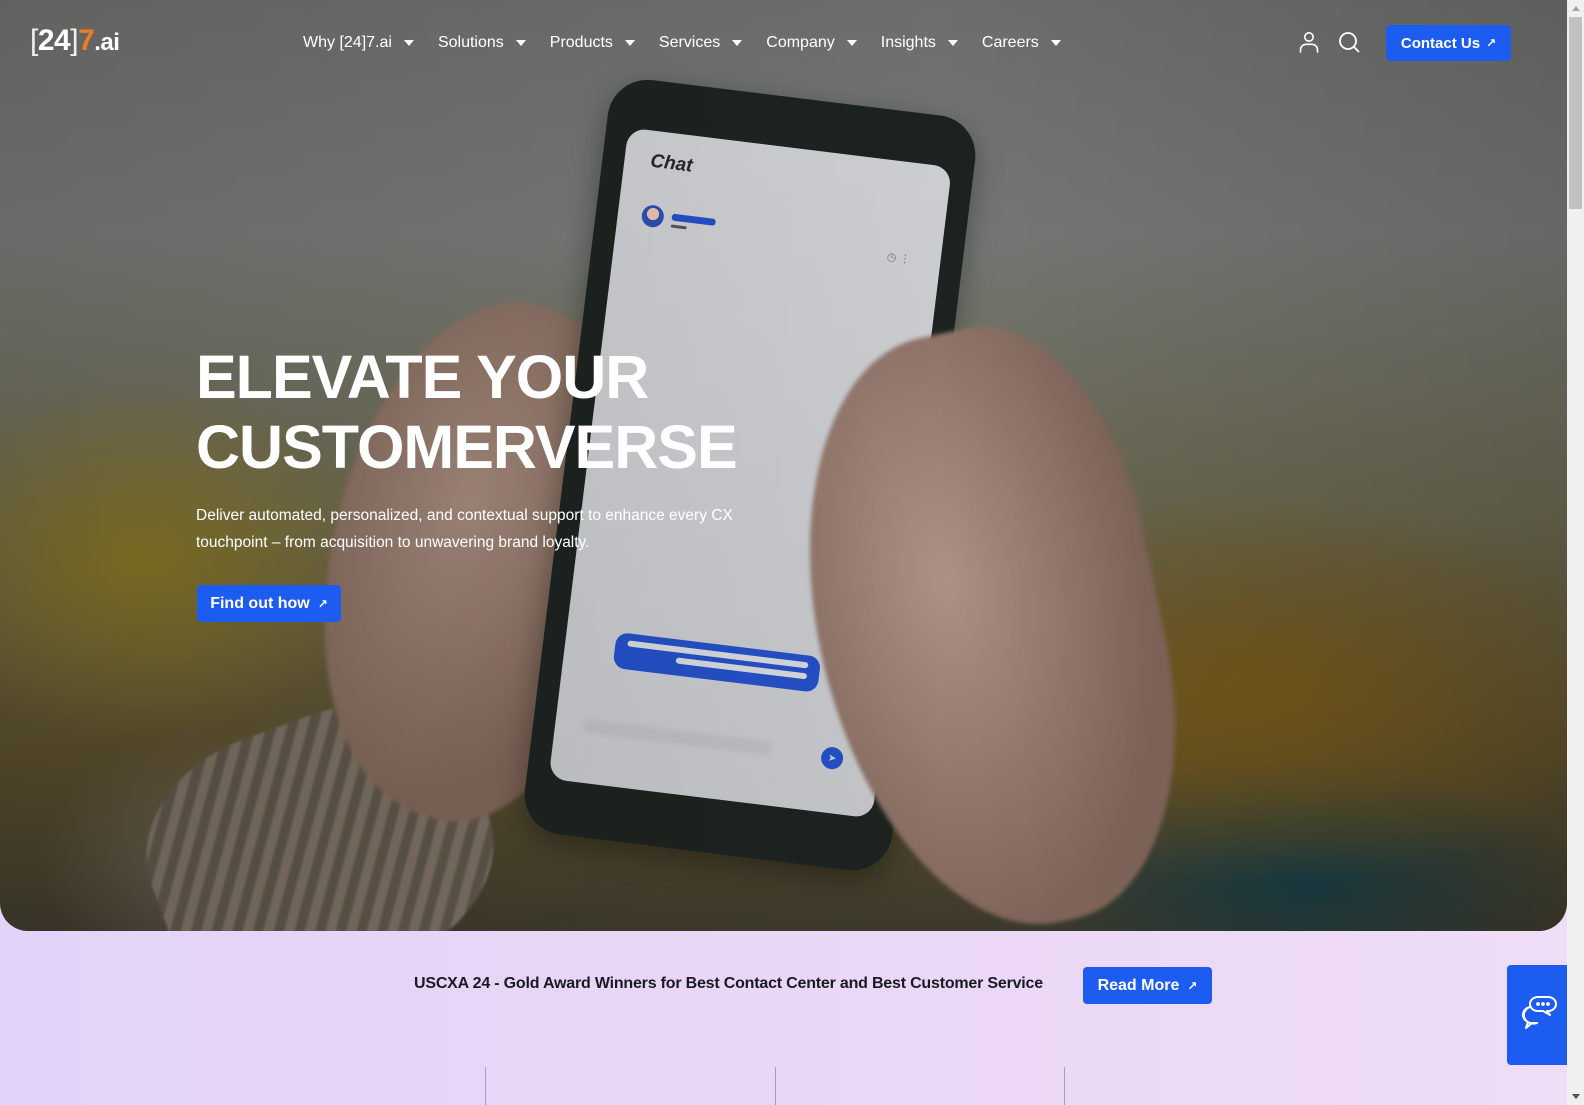 The width and height of the screenshot is (1584, 1105). Describe the element at coordinates (581, 42) in the screenshot. I see `menu-item-label: Products` at that location.